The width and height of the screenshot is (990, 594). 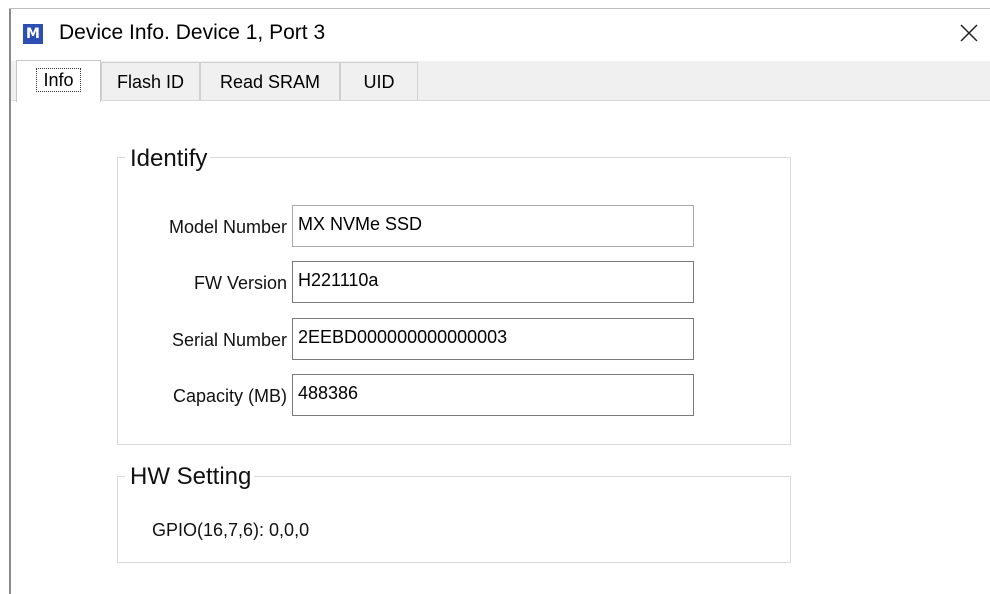 I want to click on app-logo-icon: M, so click(x=33, y=34).